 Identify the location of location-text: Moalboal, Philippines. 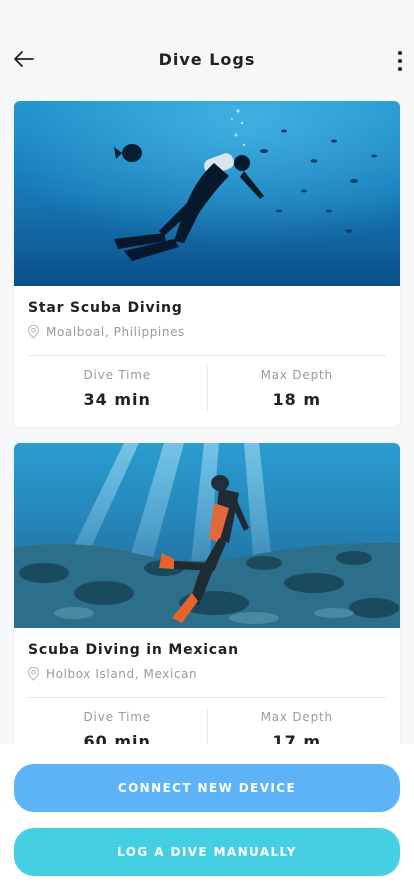
(115, 332).